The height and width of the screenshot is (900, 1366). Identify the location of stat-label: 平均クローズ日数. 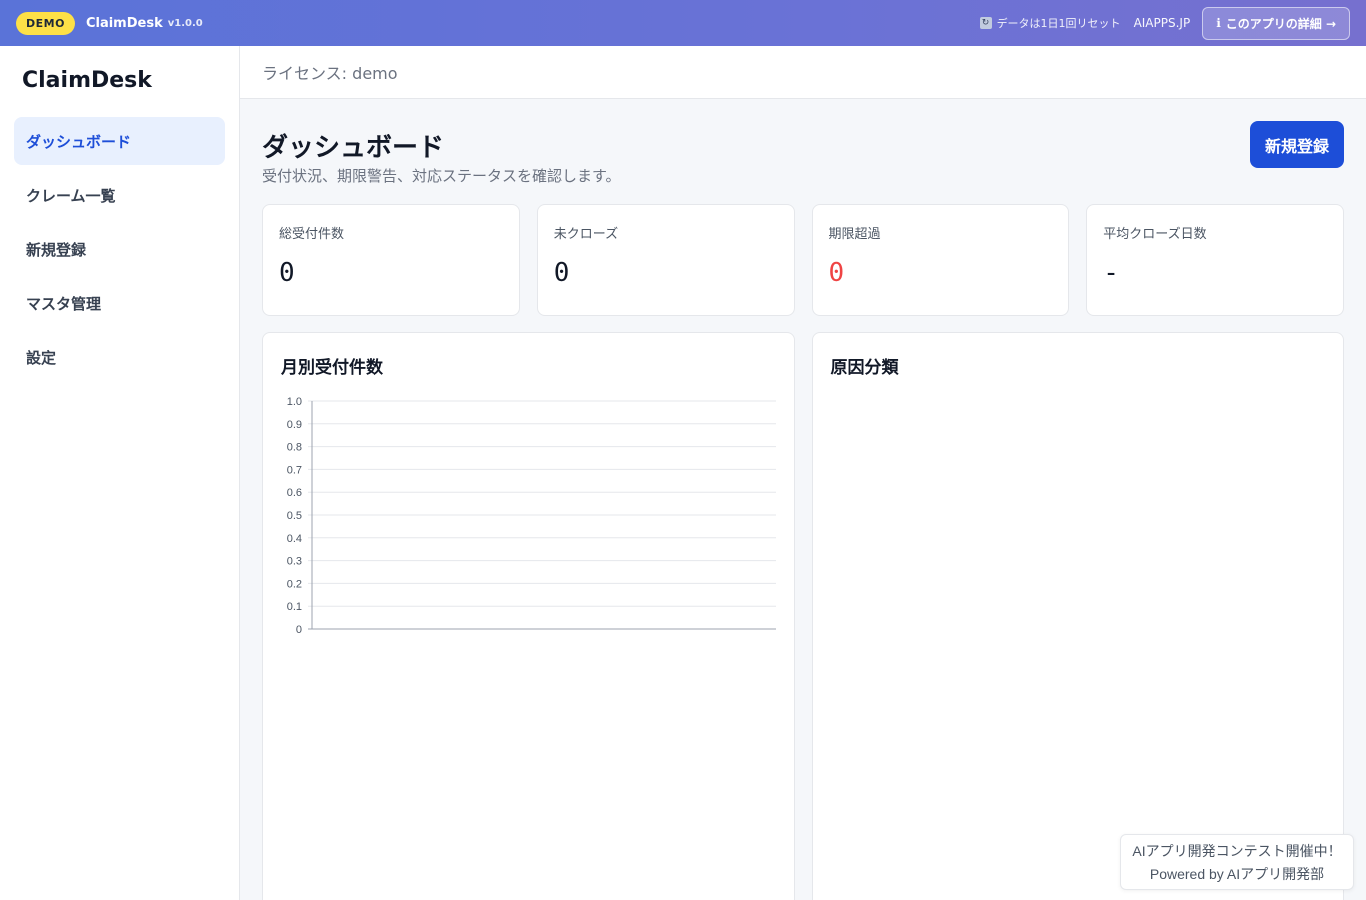
(1155, 234).